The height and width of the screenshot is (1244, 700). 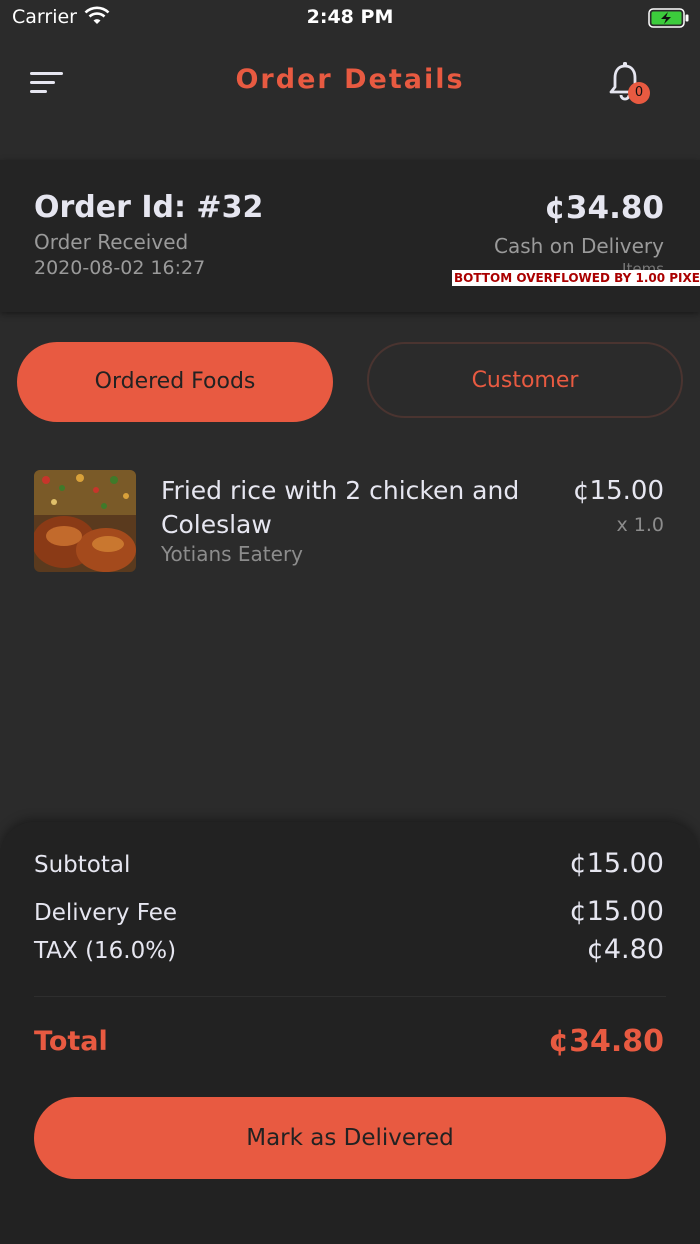 I want to click on tab-ordered-foods: Ordered Foods, so click(x=175, y=382).